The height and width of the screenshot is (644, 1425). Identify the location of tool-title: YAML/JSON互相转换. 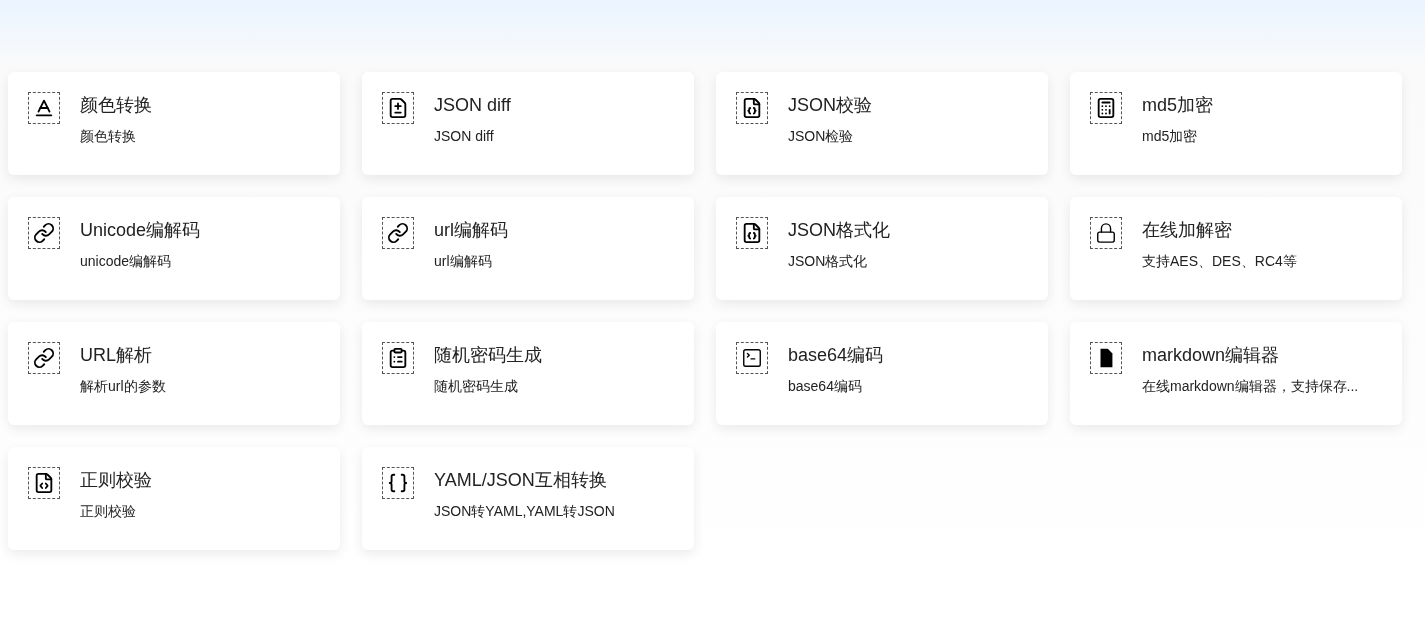
(521, 480).